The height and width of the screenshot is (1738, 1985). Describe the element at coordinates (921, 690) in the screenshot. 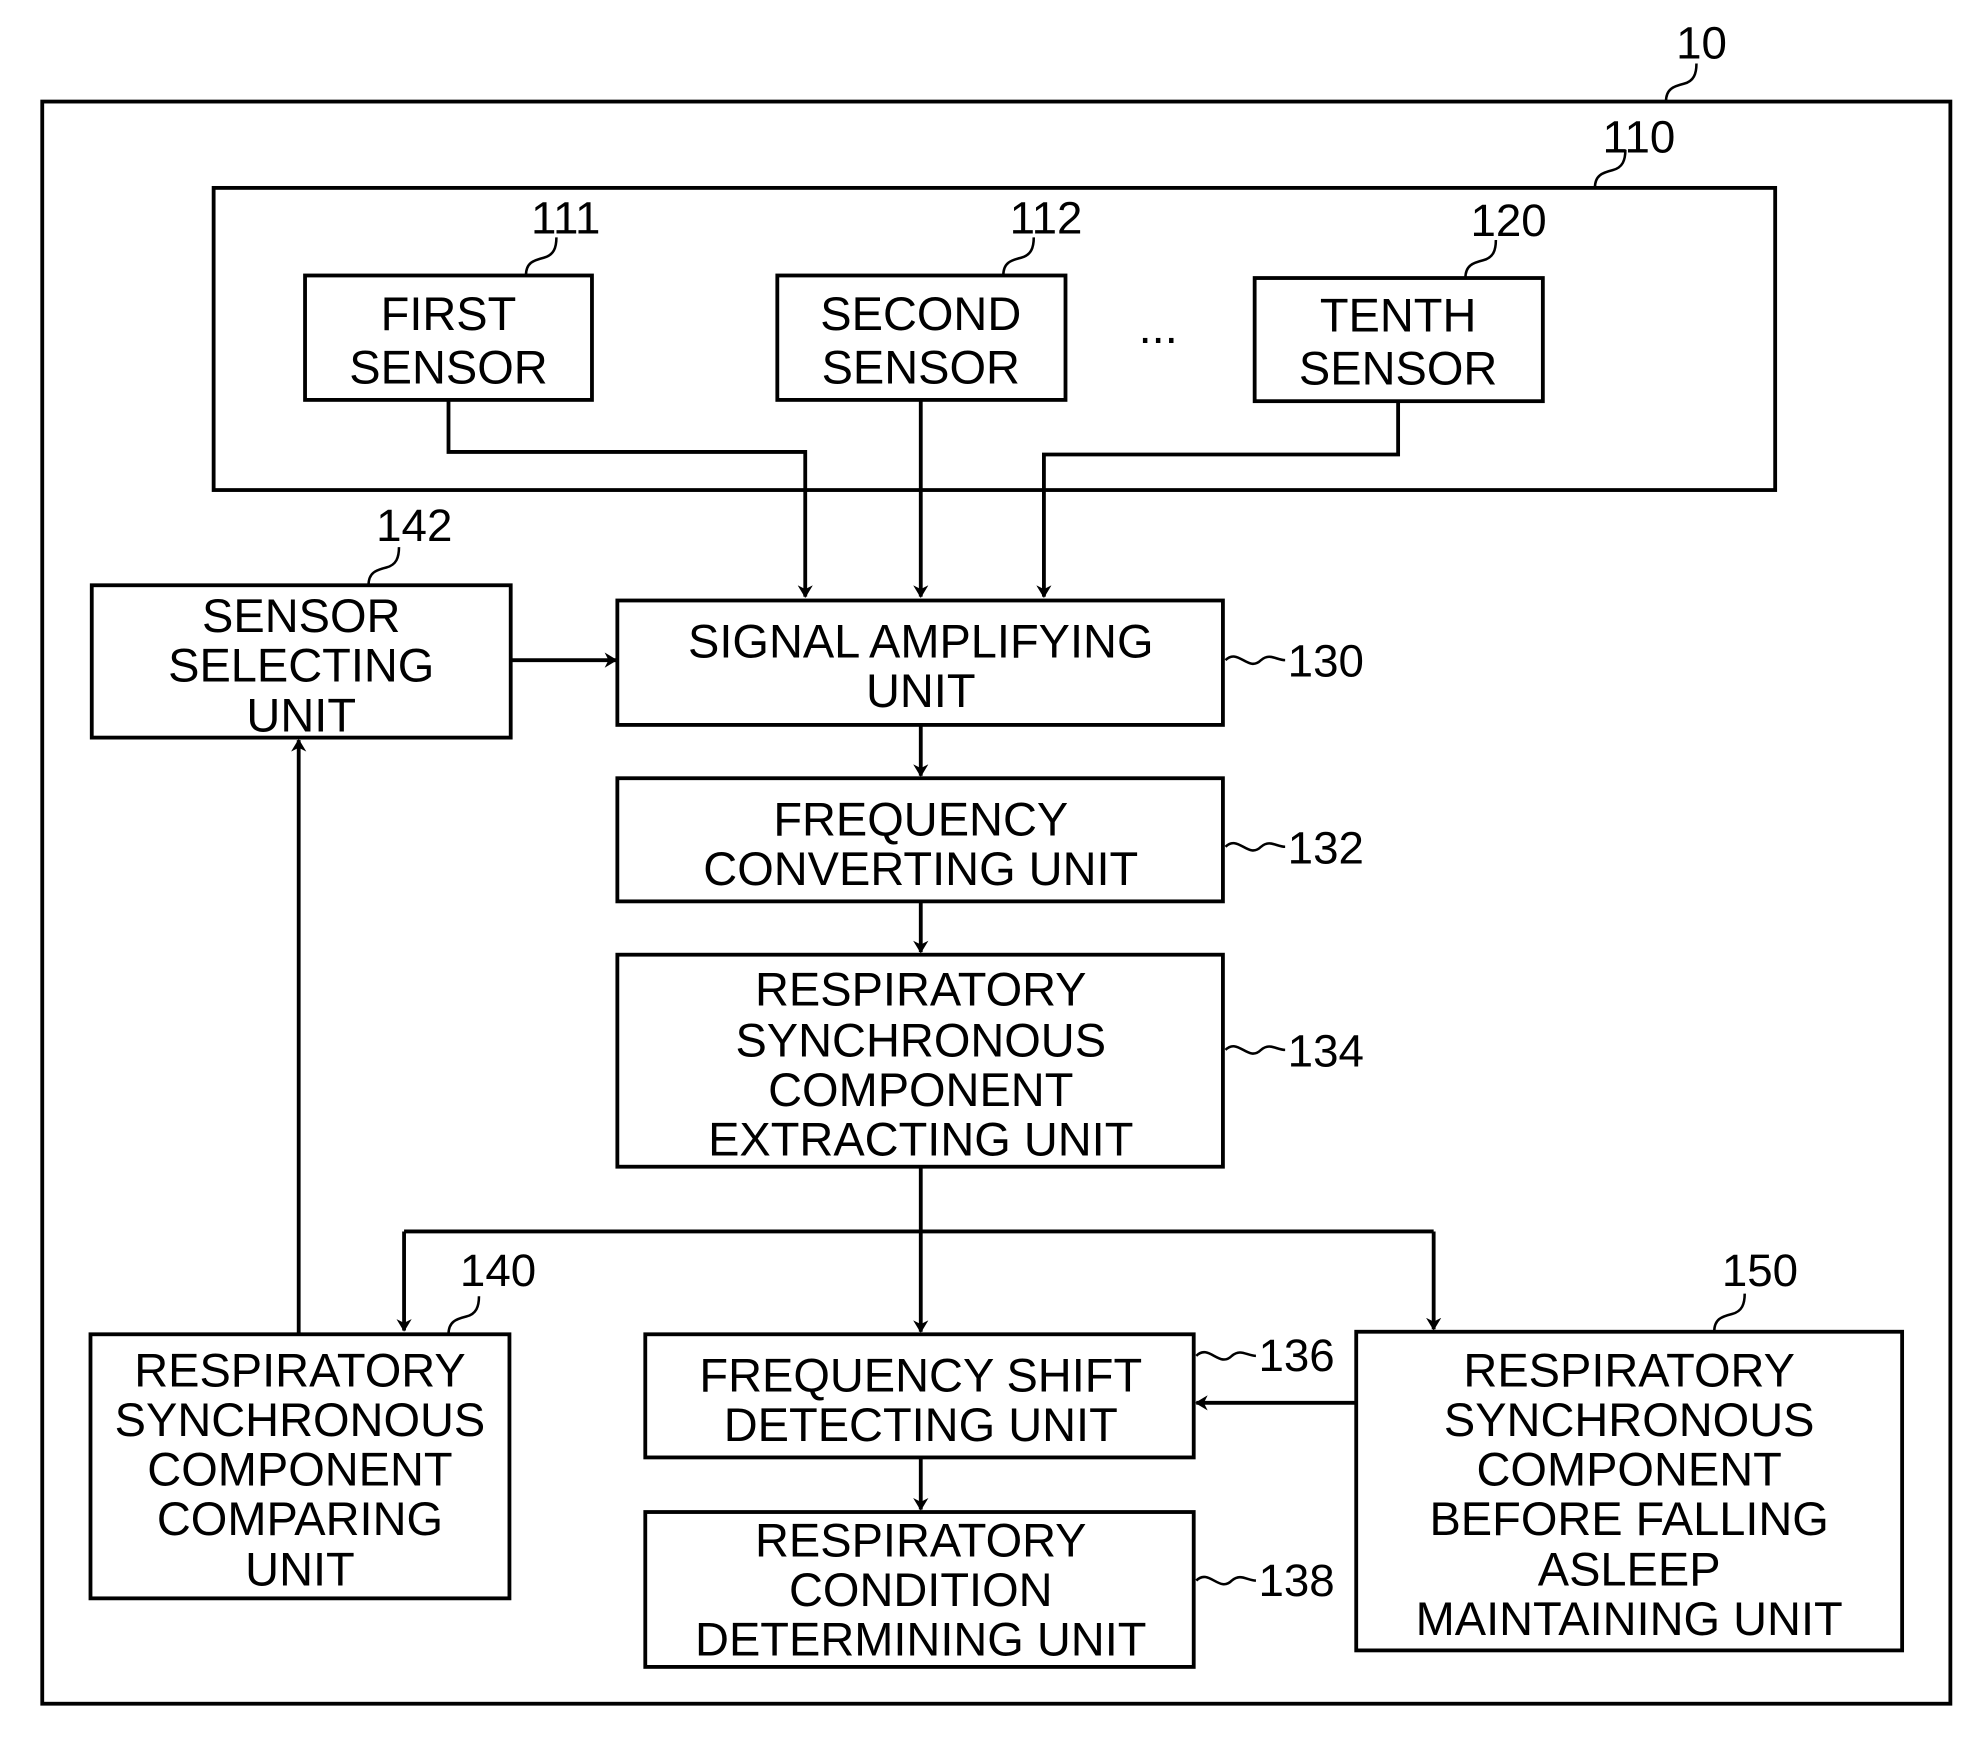

I see `signal-amplifying-line-2: UNIT` at that location.